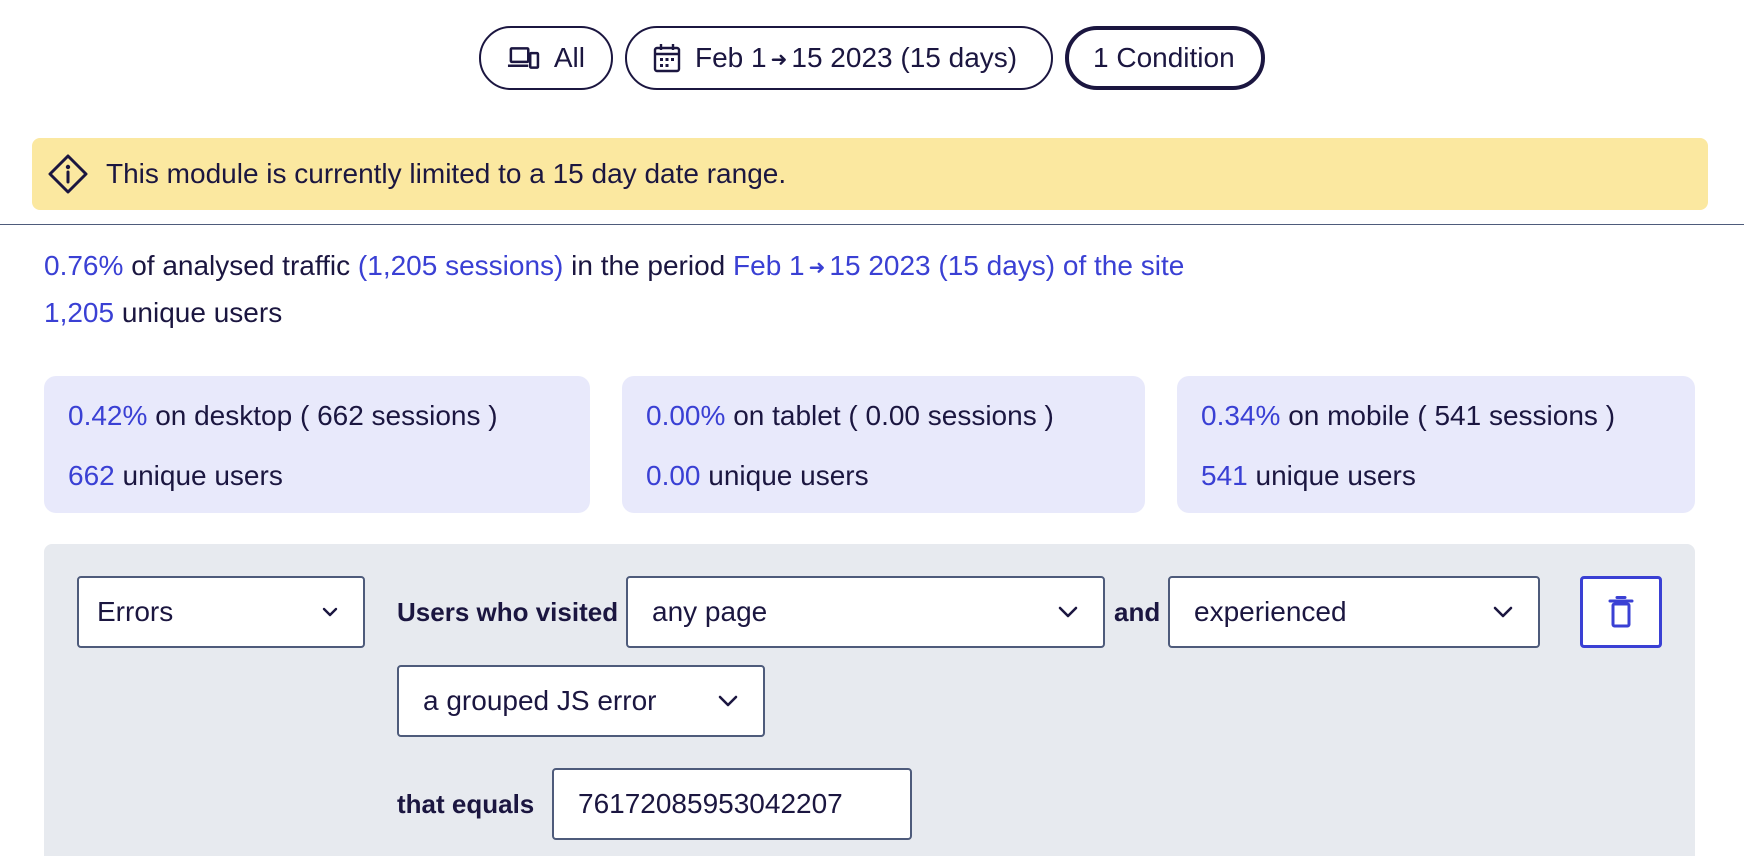 The image size is (1744, 856). What do you see at coordinates (202, 312) in the screenshot?
I see `summary-users-label: unique users` at bounding box center [202, 312].